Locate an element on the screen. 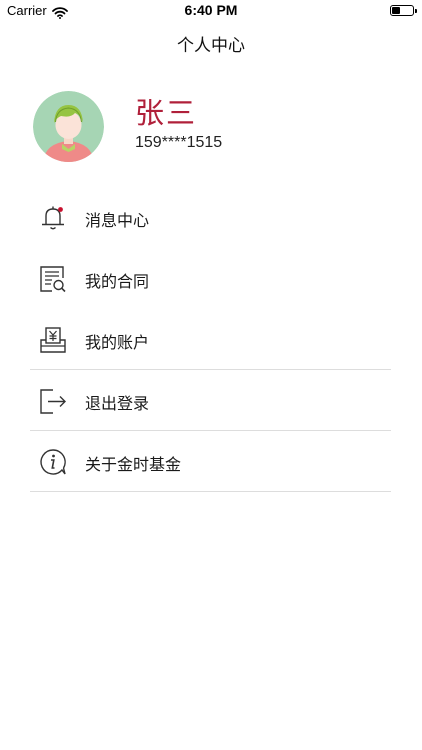  user-phone: 159****1515 is located at coordinates (179, 142).